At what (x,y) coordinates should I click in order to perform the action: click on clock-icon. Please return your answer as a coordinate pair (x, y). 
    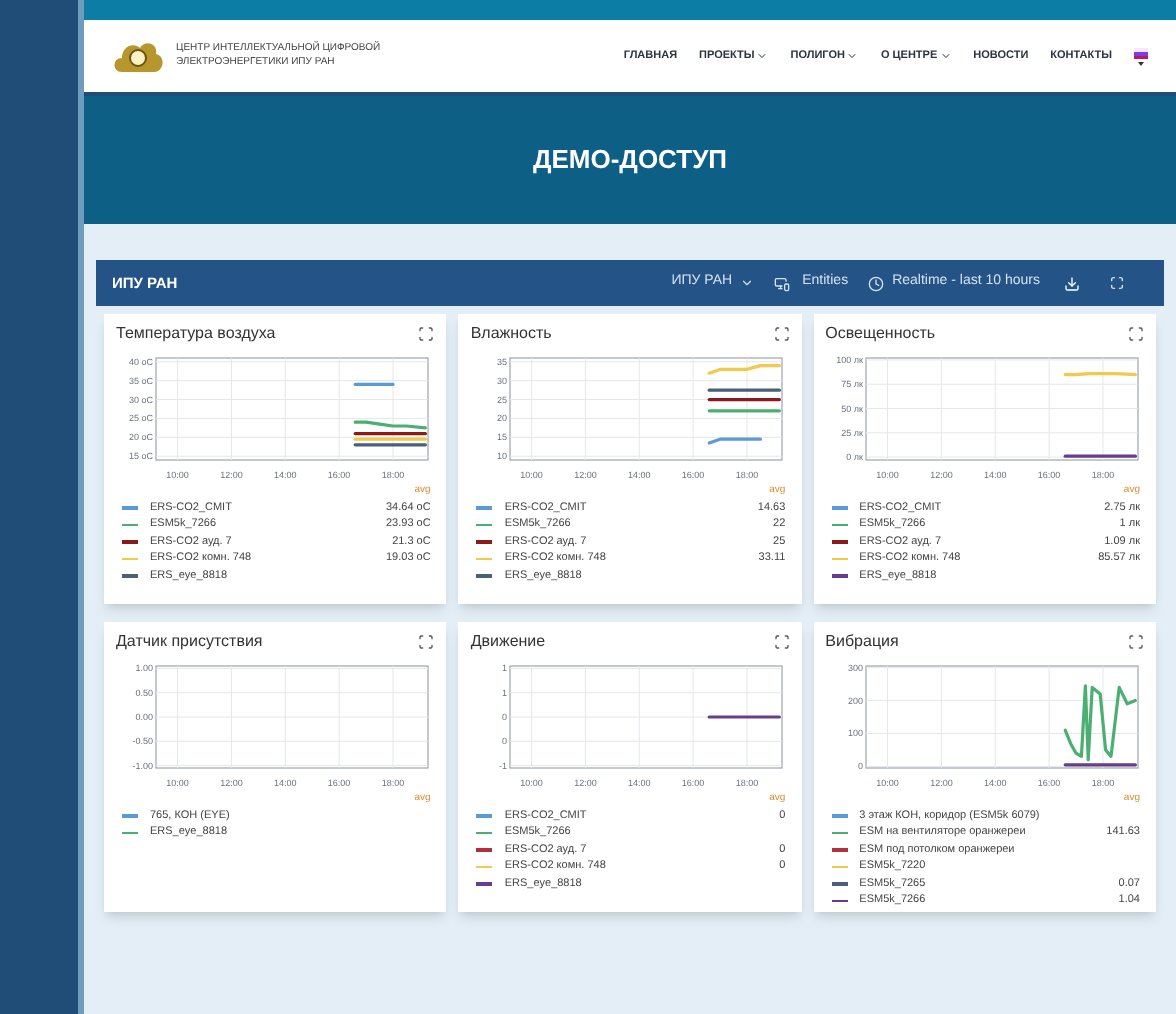
    Looking at the image, I should click on (876, 283).